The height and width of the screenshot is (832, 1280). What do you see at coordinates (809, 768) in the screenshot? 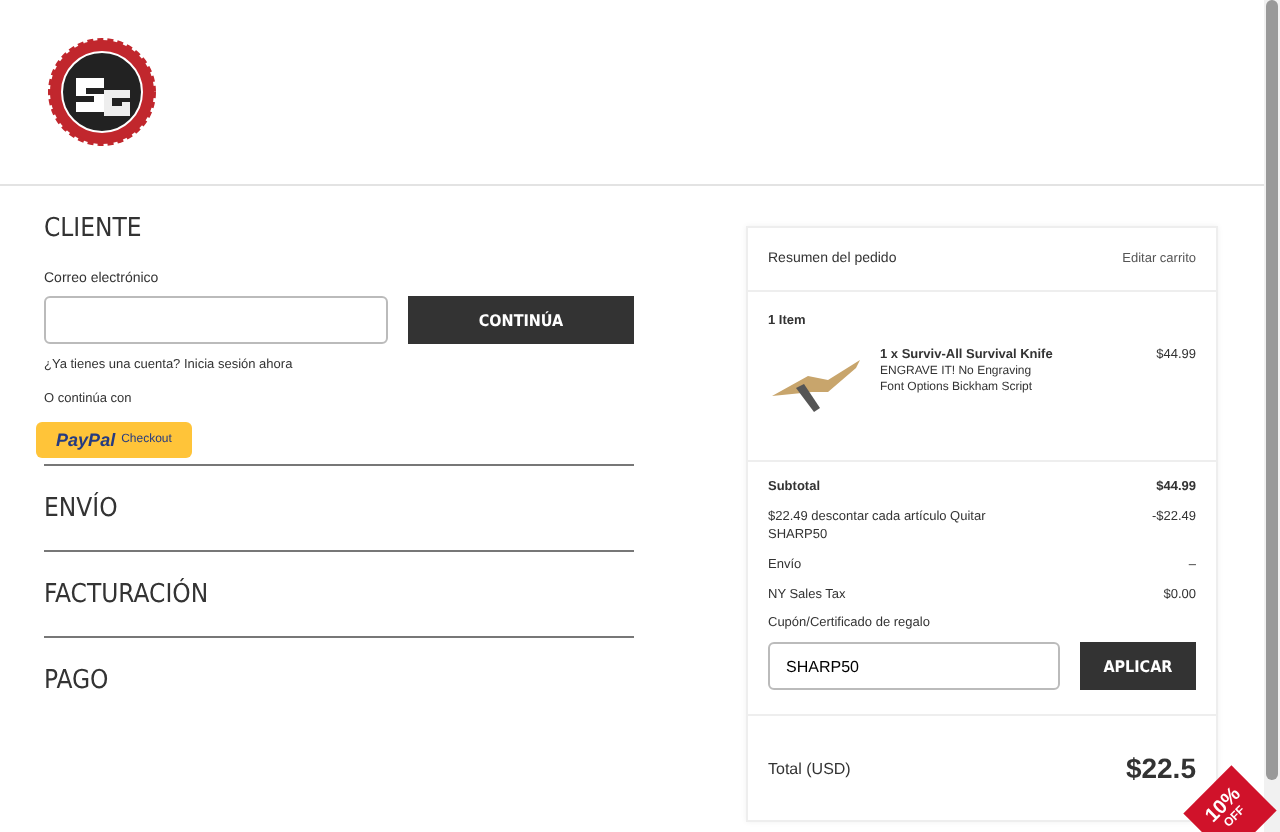
I see `total-label: Total (USD)` at bounding box center [809, 768].